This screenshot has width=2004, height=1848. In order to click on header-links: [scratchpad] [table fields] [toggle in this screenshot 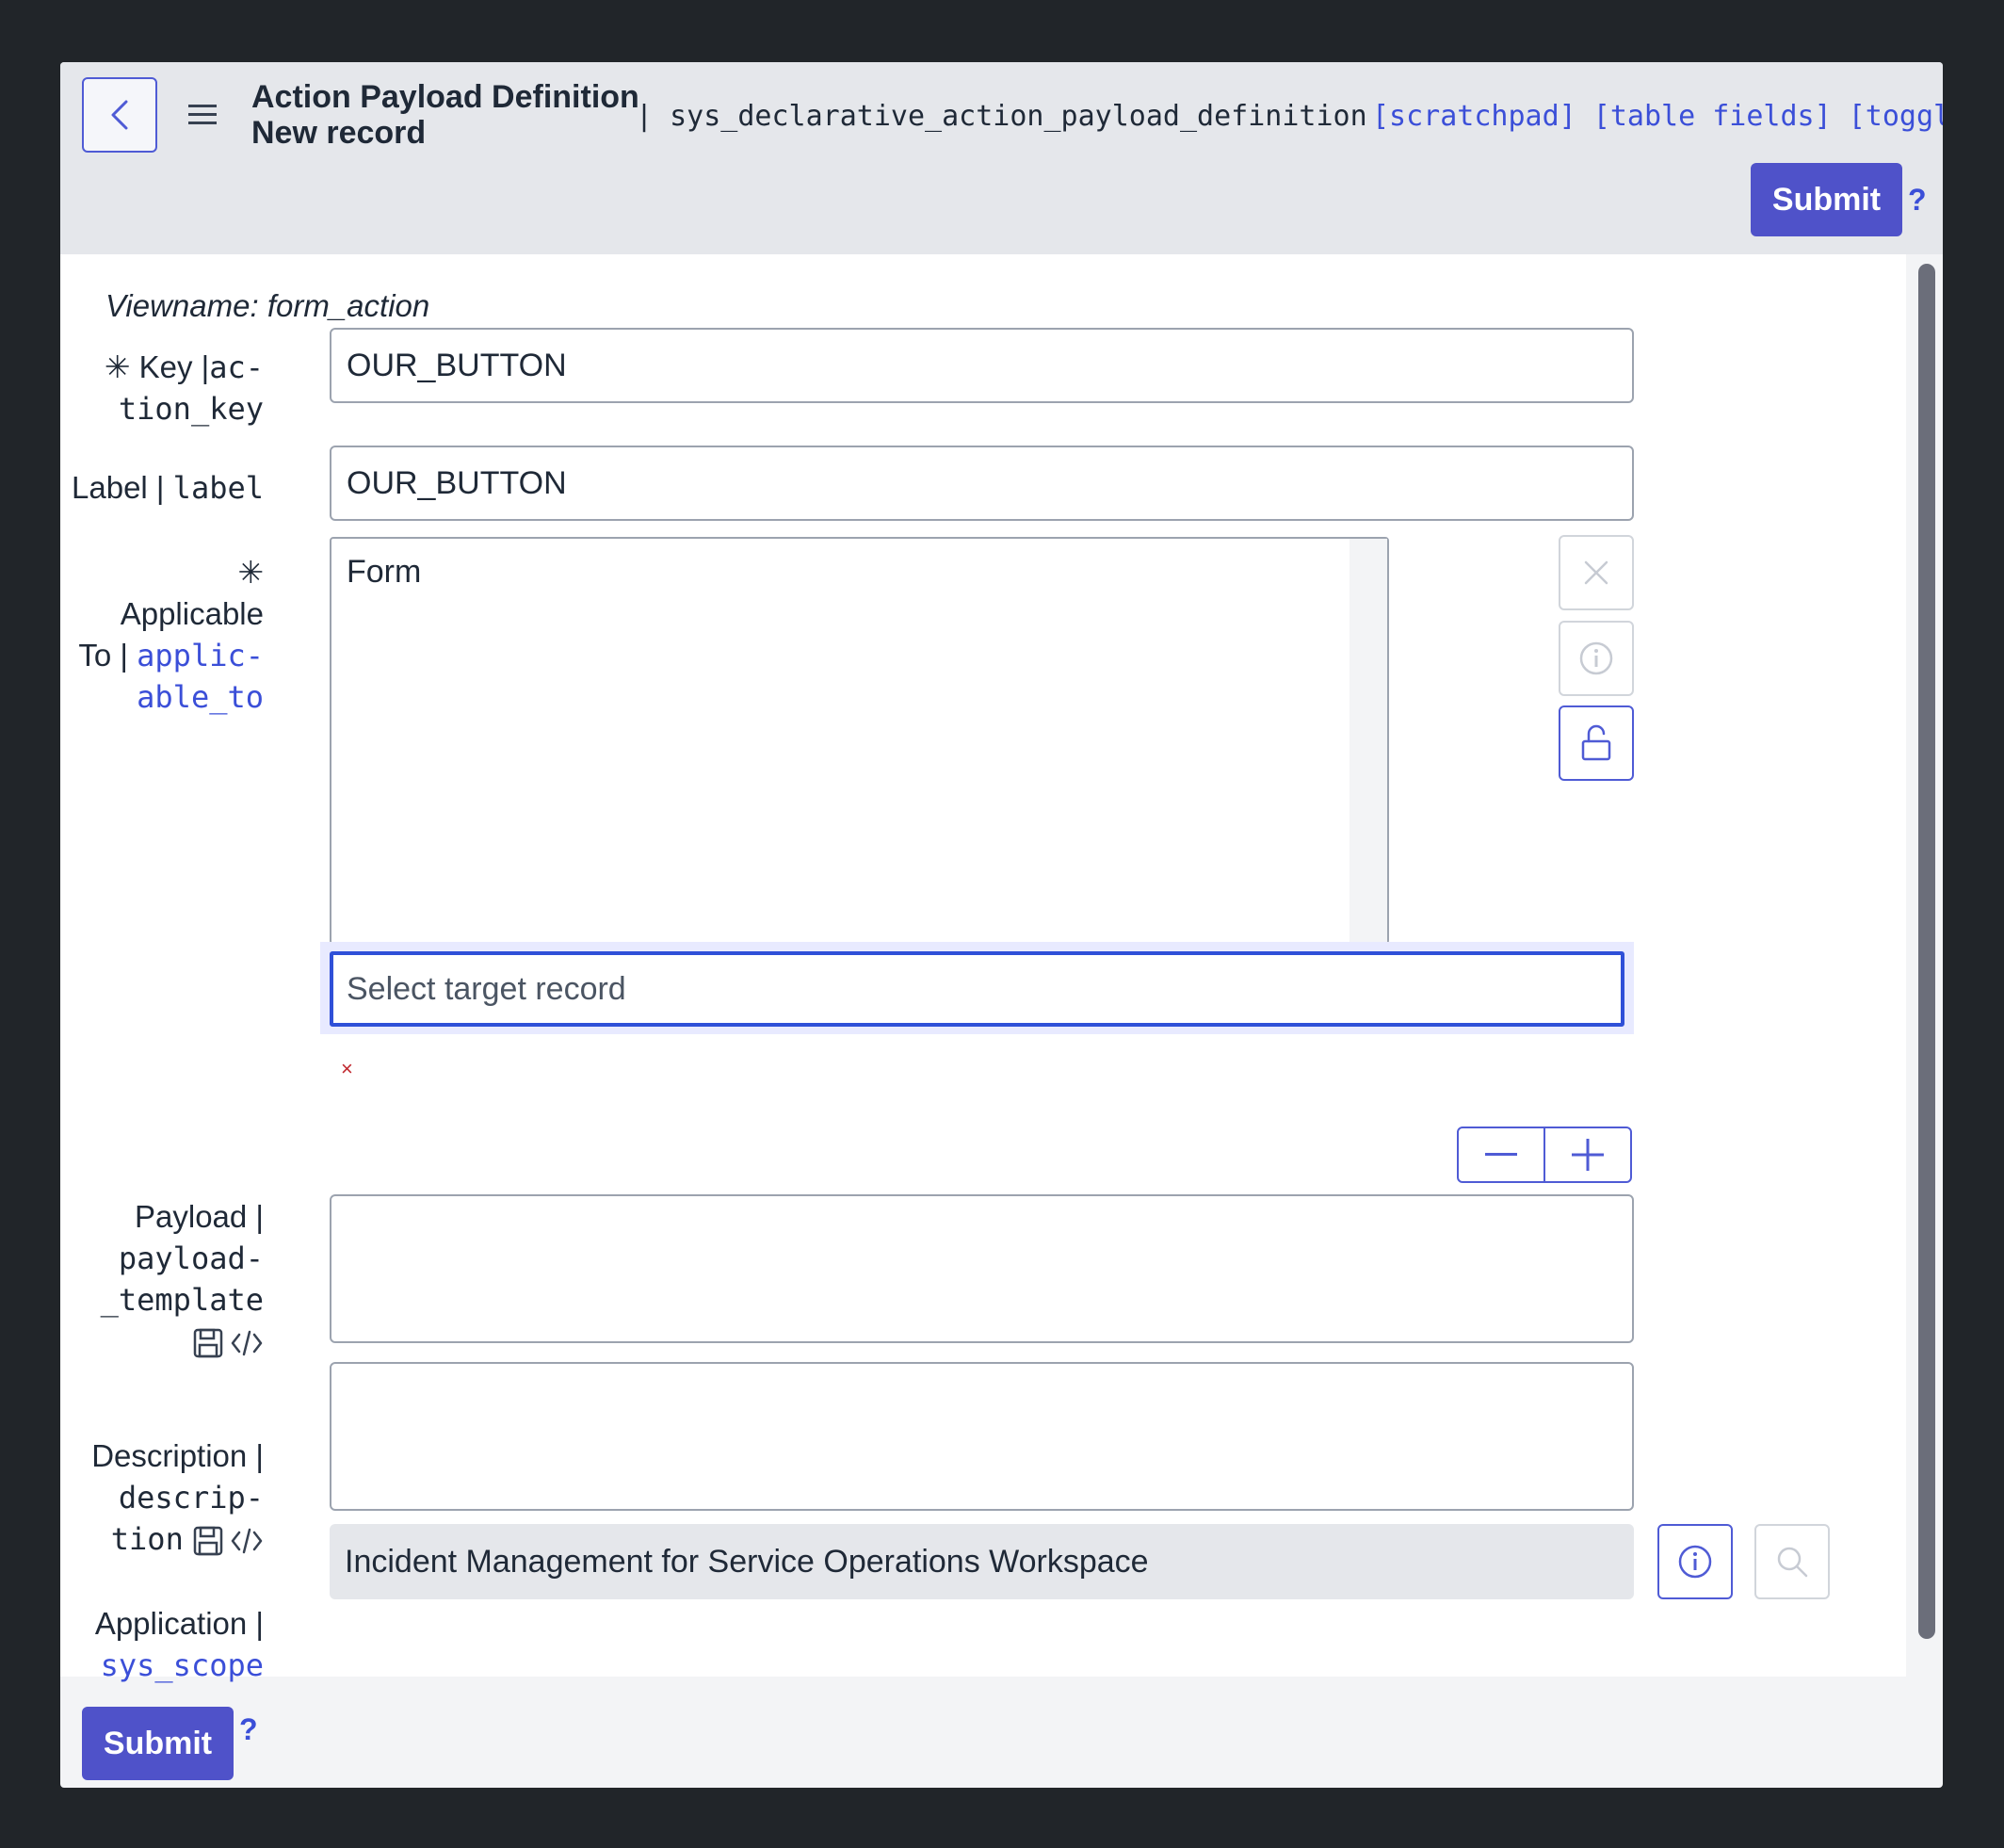, I will do `click(1657, 117)`.